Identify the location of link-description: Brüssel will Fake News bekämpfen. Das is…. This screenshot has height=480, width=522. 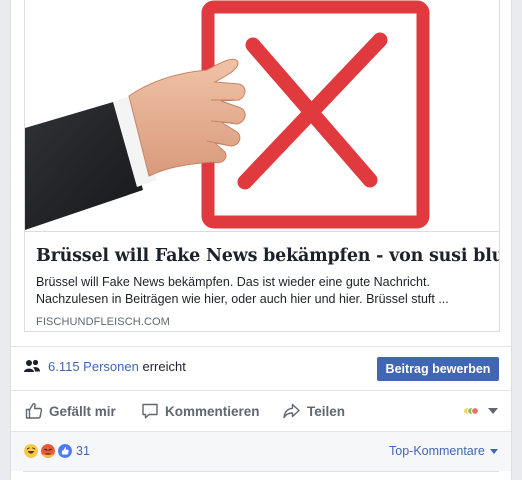
(242, 290).